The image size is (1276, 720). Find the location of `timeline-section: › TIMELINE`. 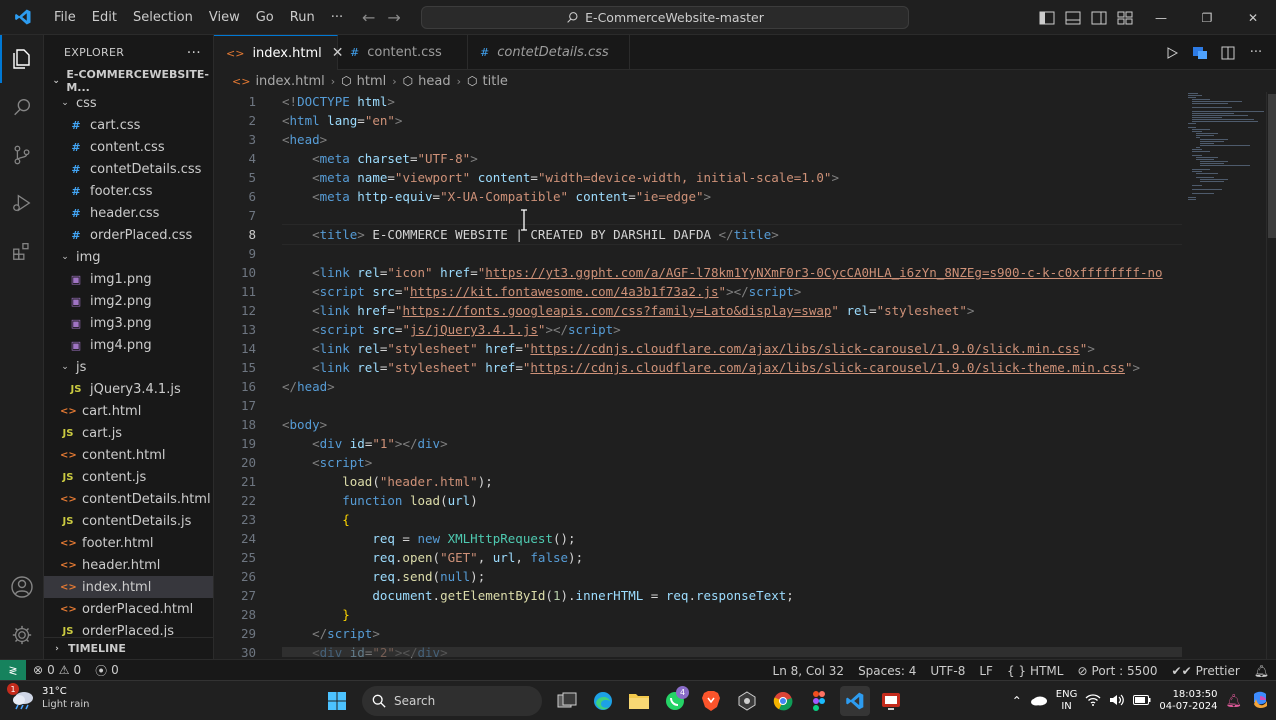

timeline-section: › TIMELINE is located at coordinates (128, 648).